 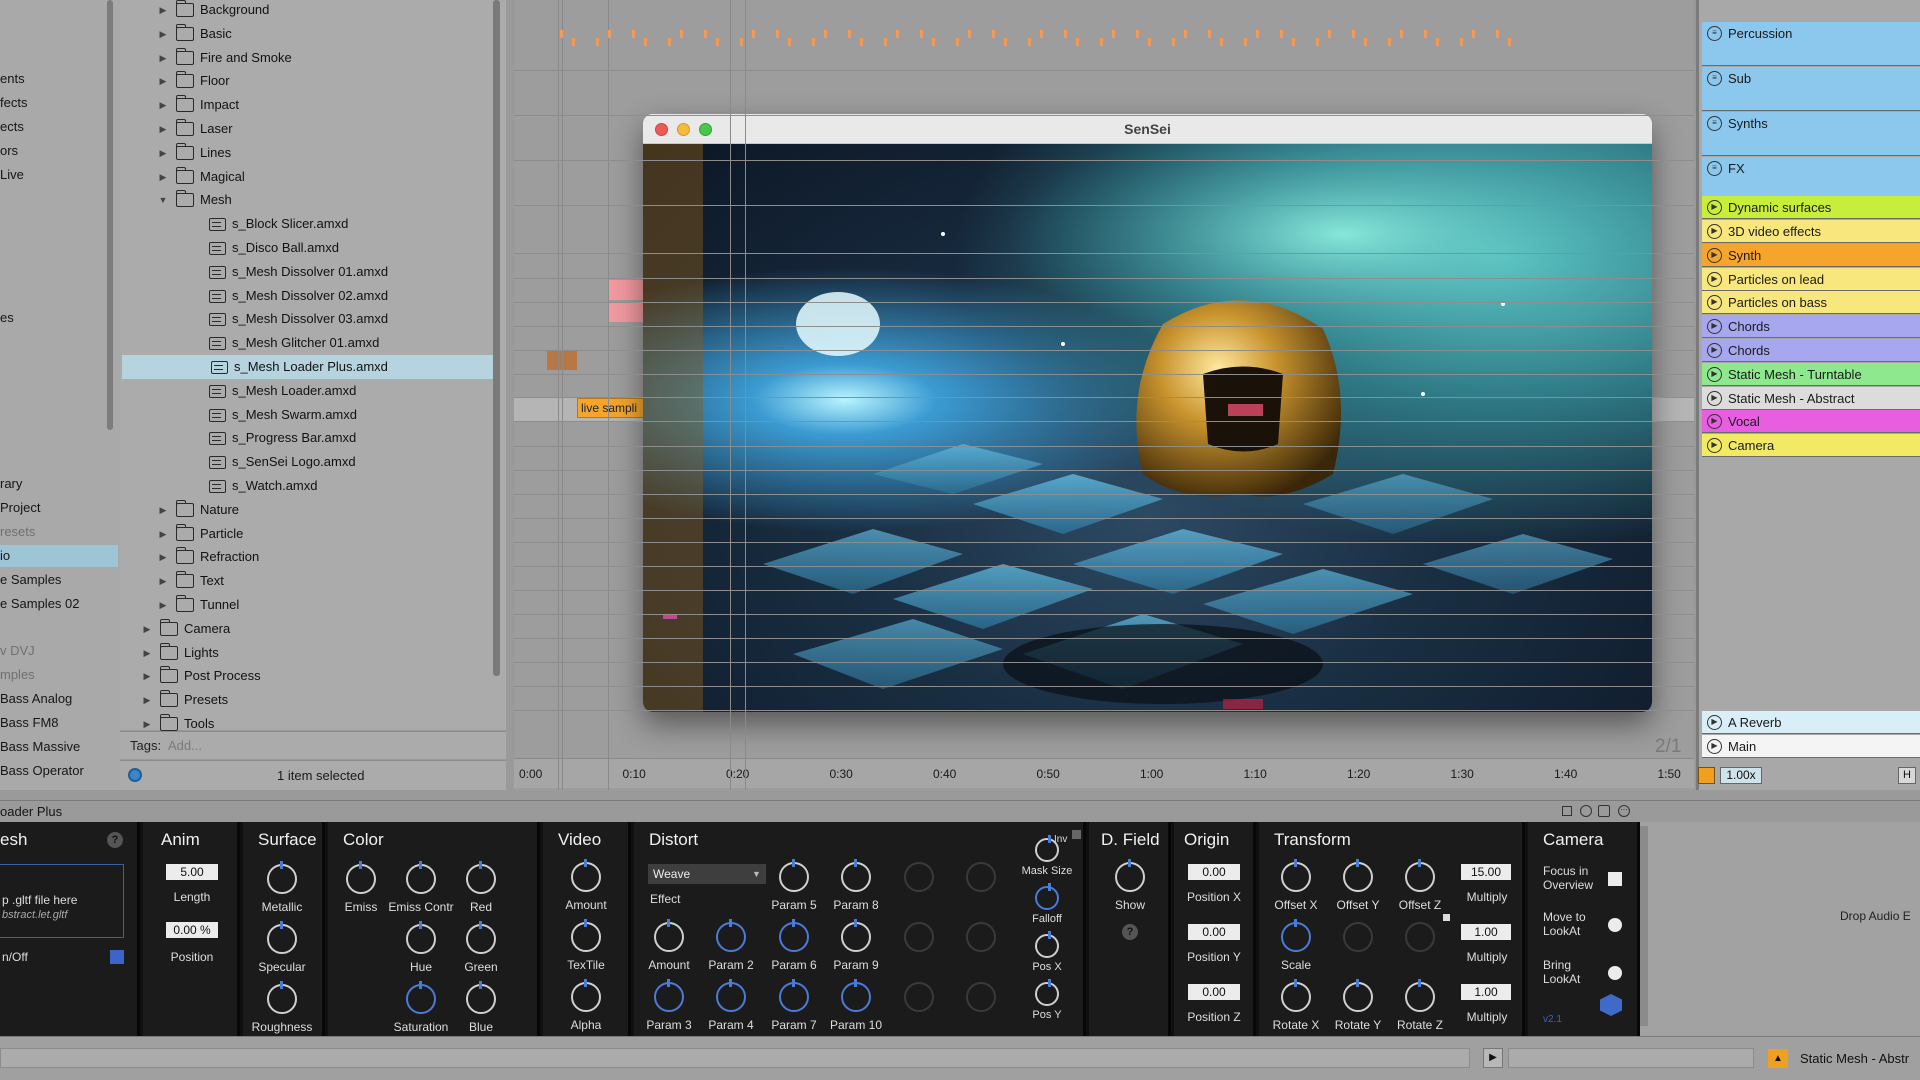 I want to click on transform-lock-toggle, so click(x=1446, y=917).